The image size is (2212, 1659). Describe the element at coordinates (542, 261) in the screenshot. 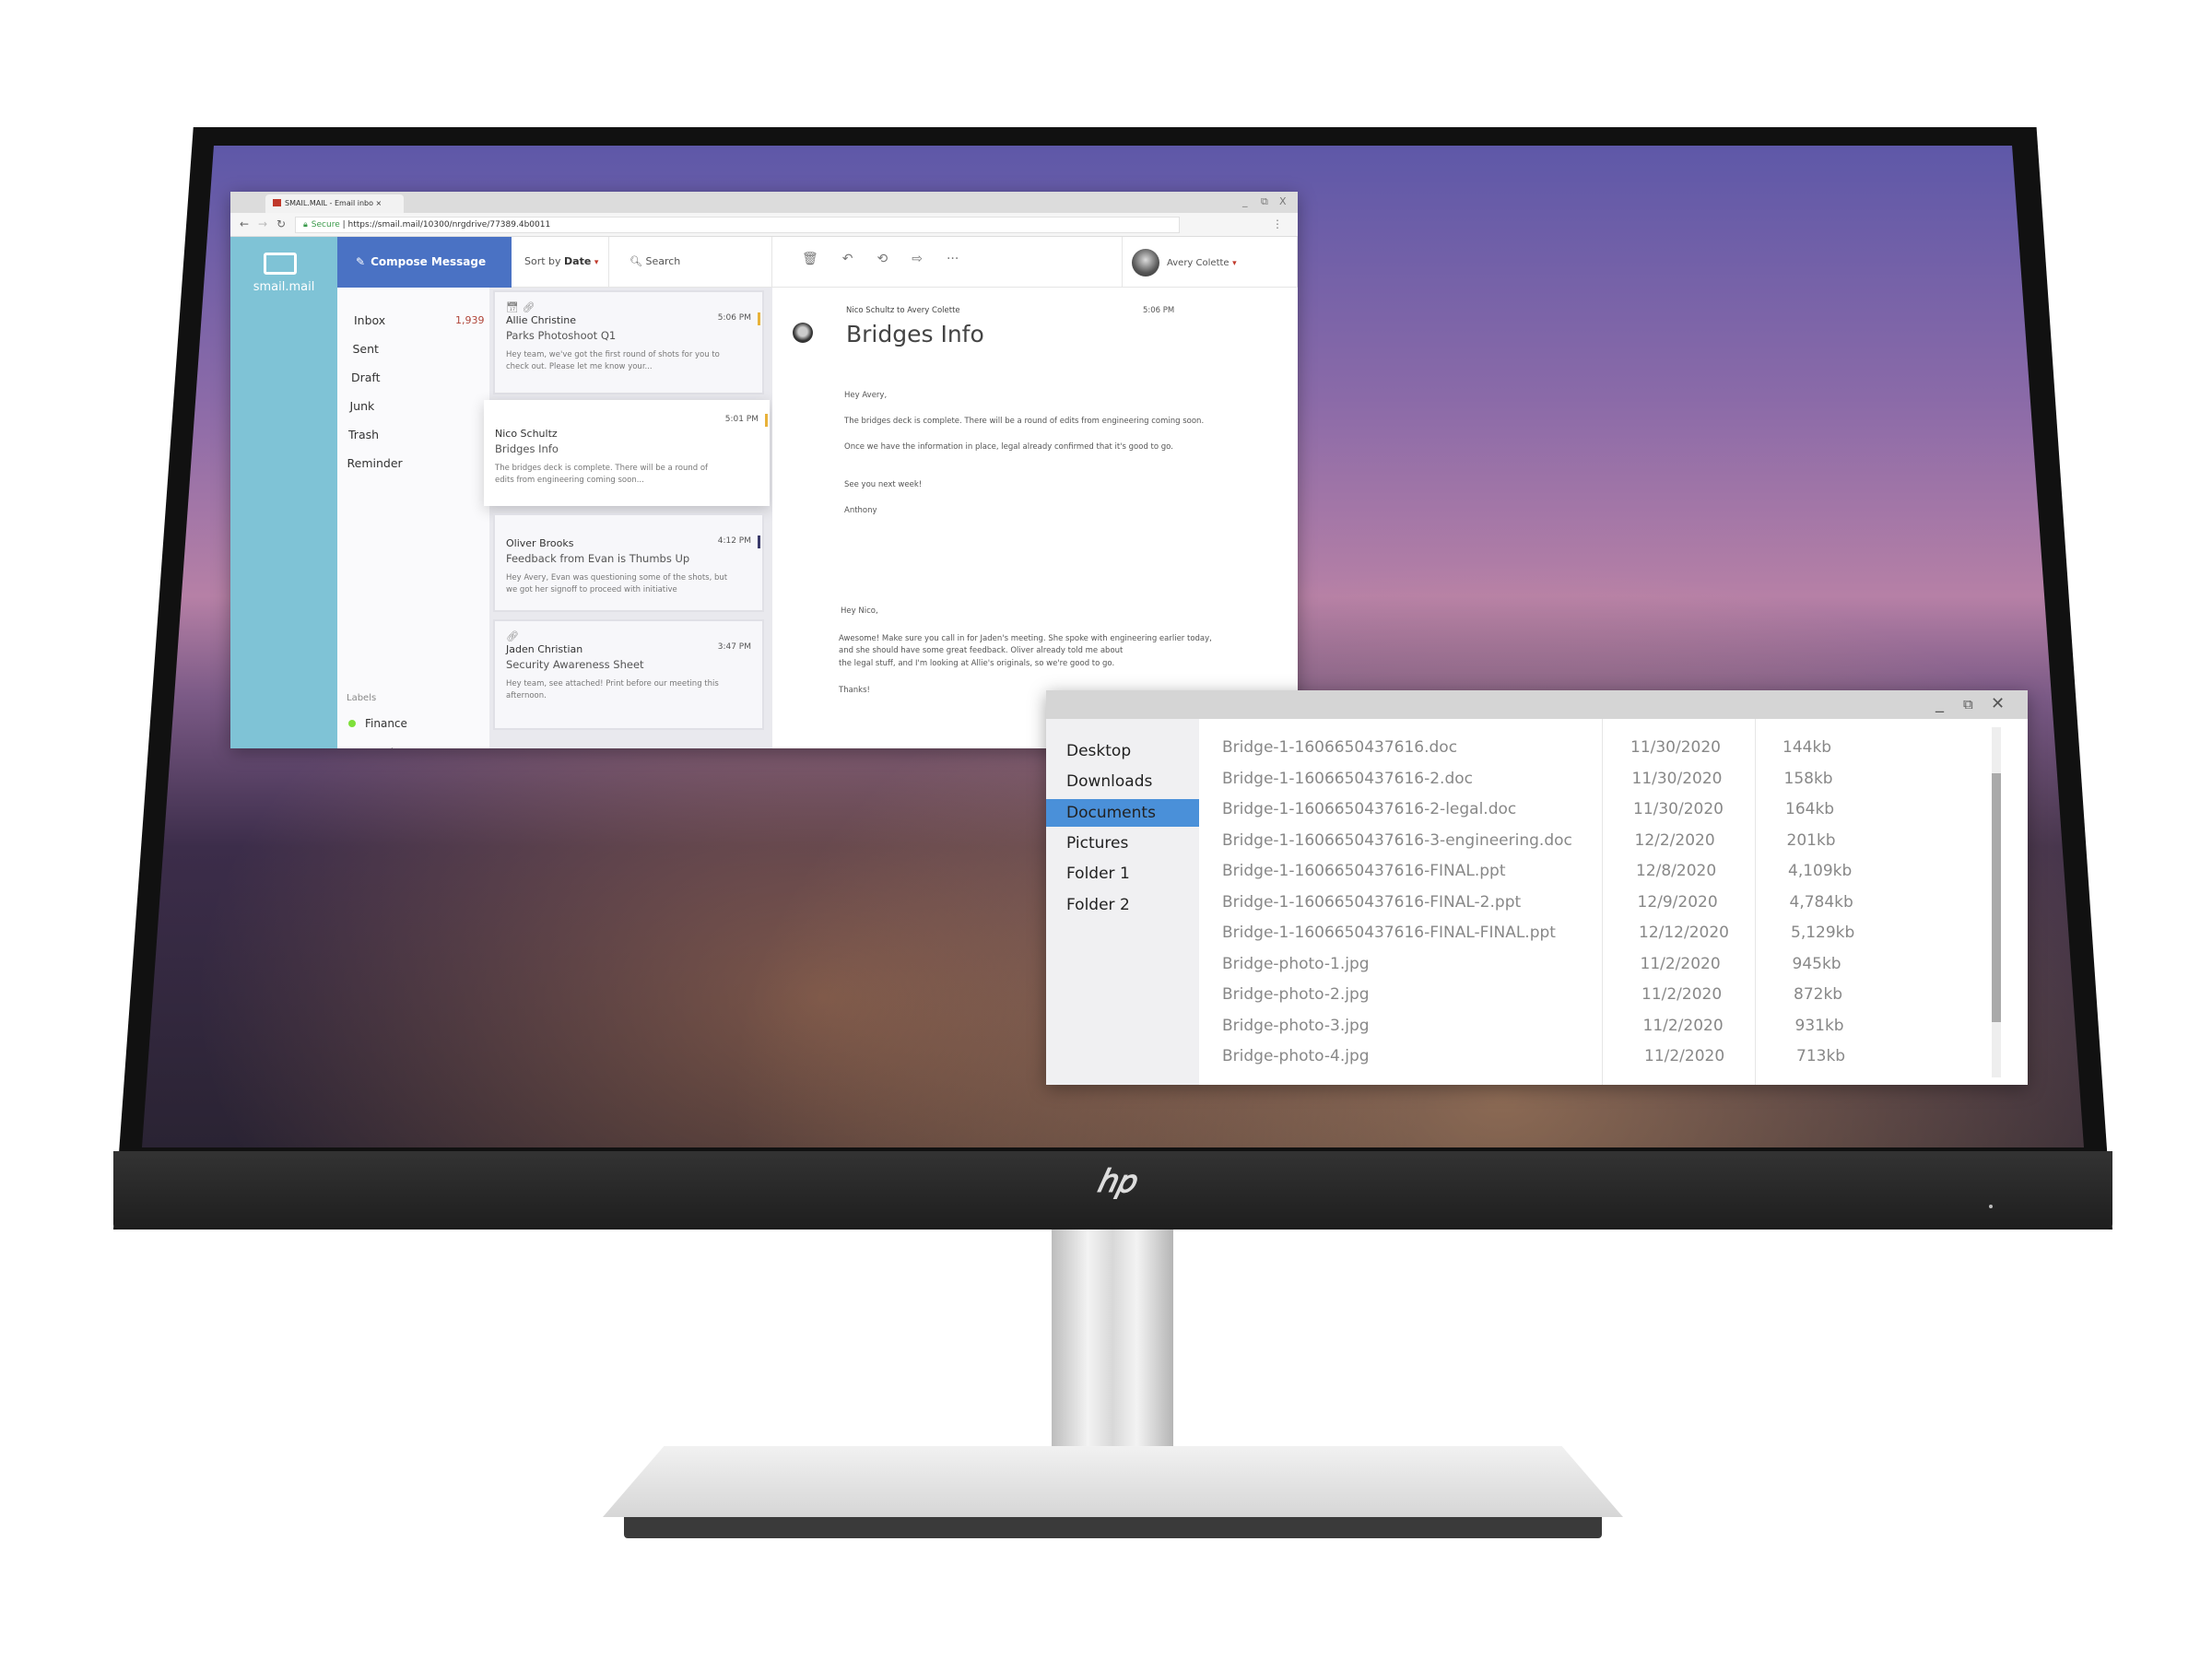

I see `sort-prefix: Sort by` at that location.